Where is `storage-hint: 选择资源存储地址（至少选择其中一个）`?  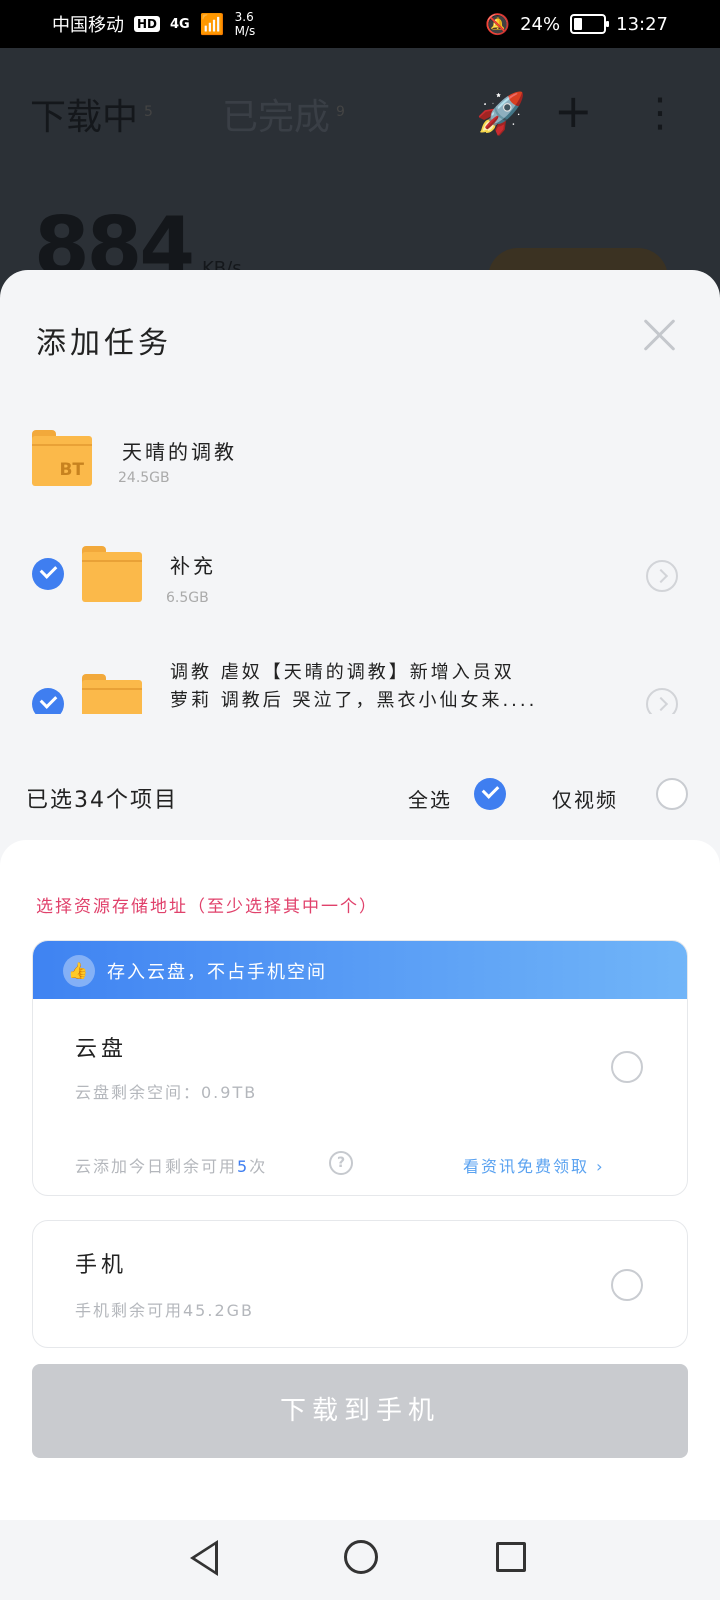 storage-hint: 选择资源存储地址（至少选择其中一个） is located at coordinates (207, 907).